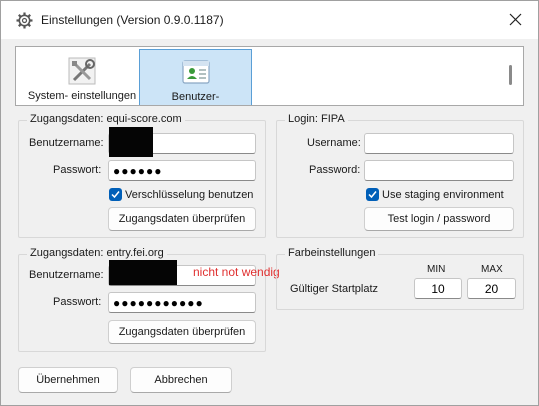 This screenshot has height=406, width=539. What do you see at coordinates (439, 219) in the screenshot?
I see `fipa-test-button: Test login / password` at bounding box center [439, 219].